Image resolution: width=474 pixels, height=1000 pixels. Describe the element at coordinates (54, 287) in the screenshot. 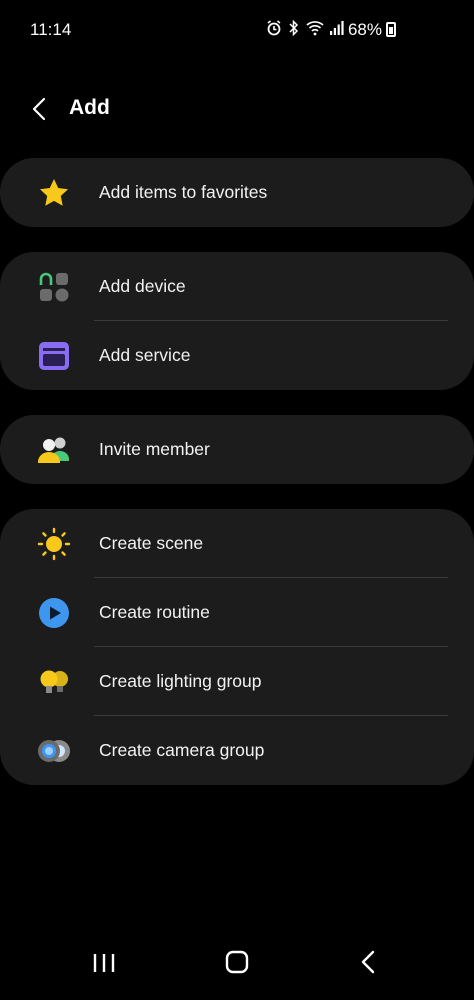

I see `device-icon` at that location.